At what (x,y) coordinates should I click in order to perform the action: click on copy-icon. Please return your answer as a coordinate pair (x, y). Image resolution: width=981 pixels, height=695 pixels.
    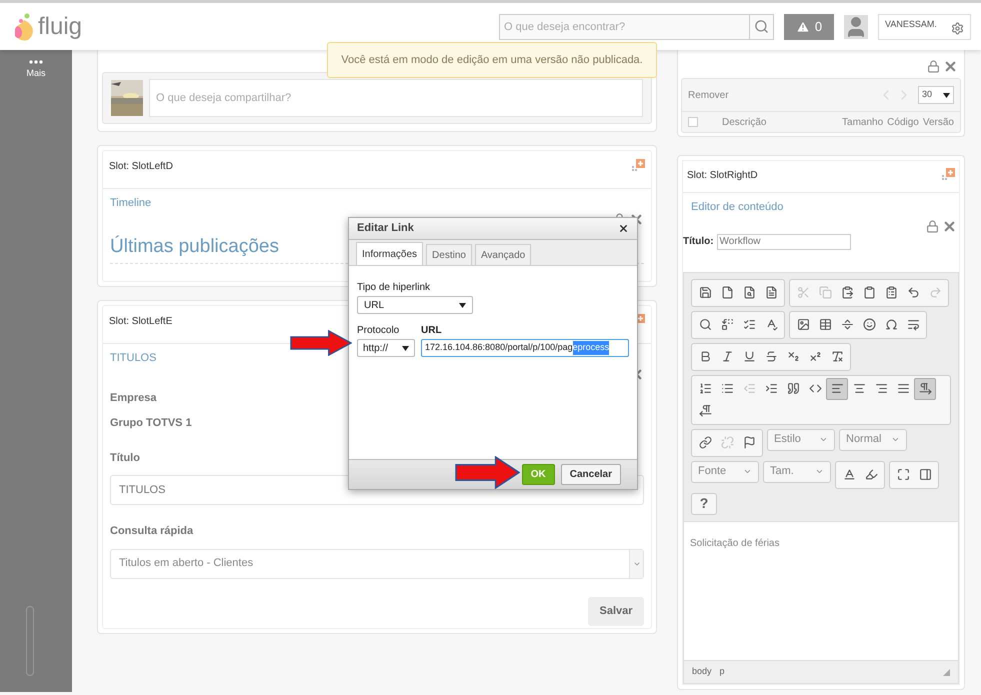
    Looking at the image, I should click on (825, 292).